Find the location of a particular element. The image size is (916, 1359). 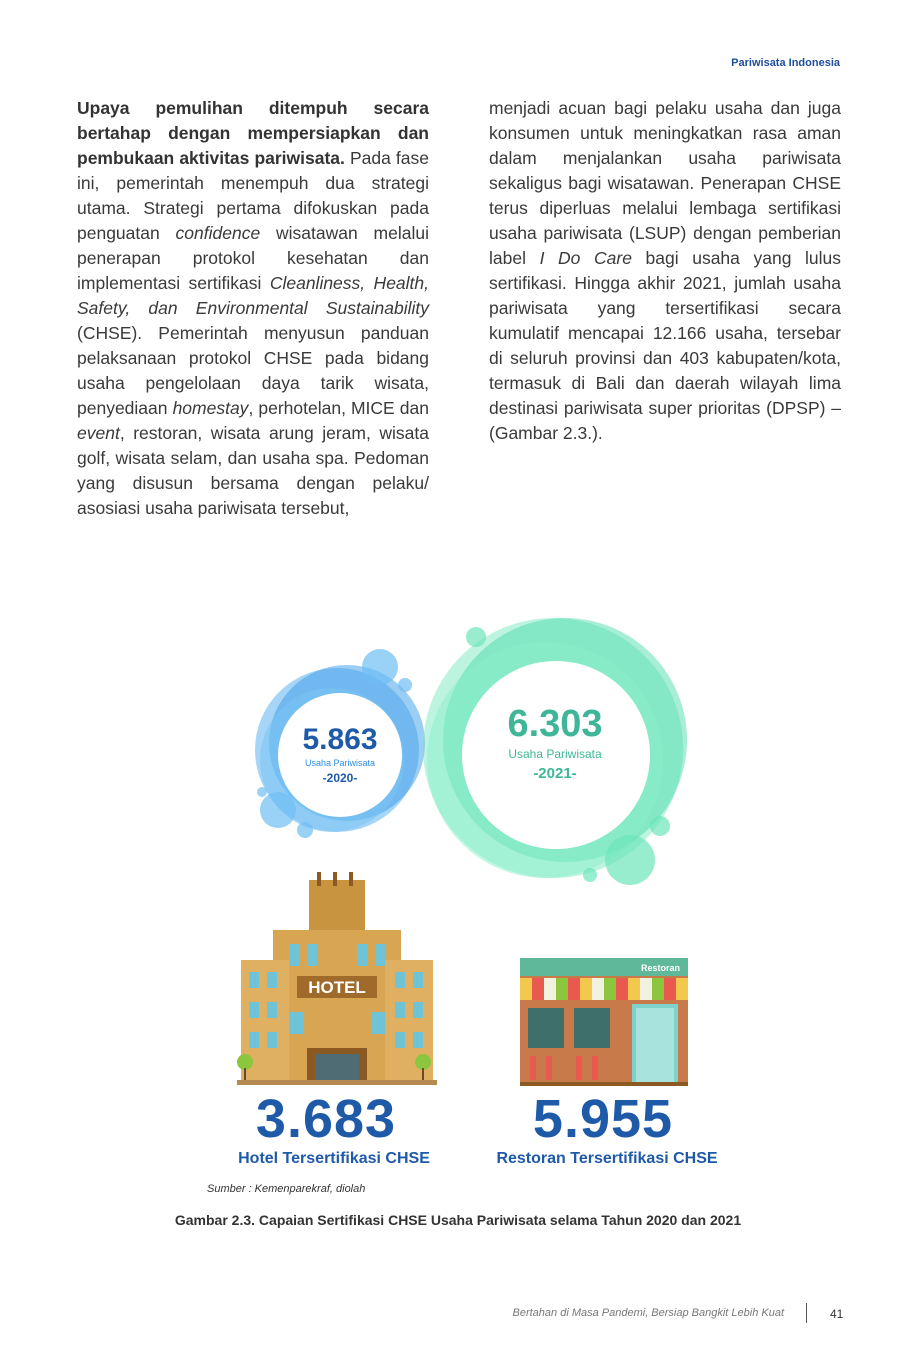

bubble-2020-year: -2020- is located at coordinates (340, 778).